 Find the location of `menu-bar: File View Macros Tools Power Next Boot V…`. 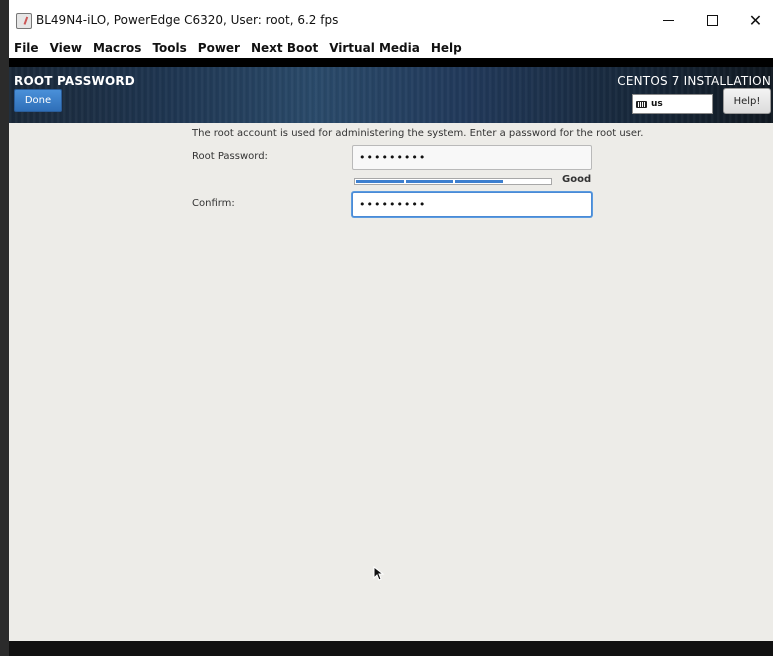

menu-bar: File View Macros Tools Power Next Boot V… is located at coordinates (391, 48).